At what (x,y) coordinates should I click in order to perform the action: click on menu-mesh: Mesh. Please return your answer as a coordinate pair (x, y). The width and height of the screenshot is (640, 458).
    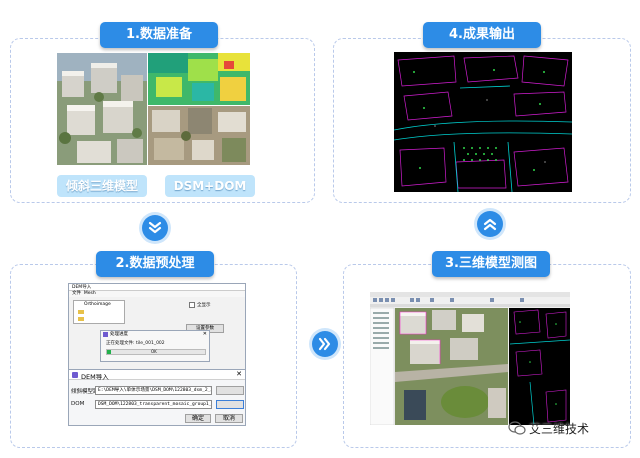
    Looking at the image, I should click on (90, 293).